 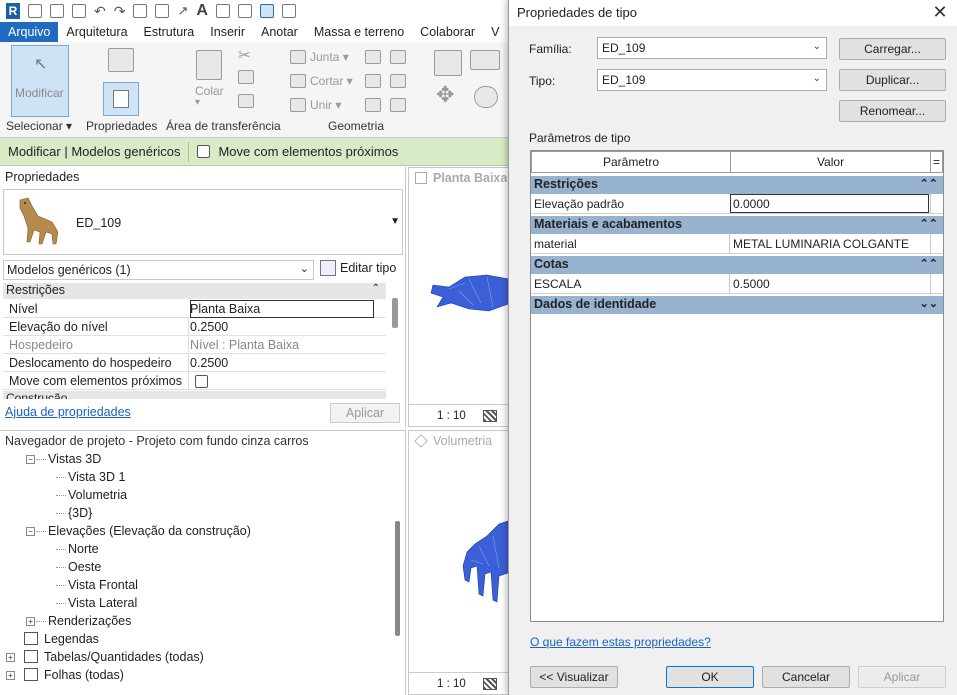 I want to click on move-with-nearby-checkbox, so click(x=204, y=151).